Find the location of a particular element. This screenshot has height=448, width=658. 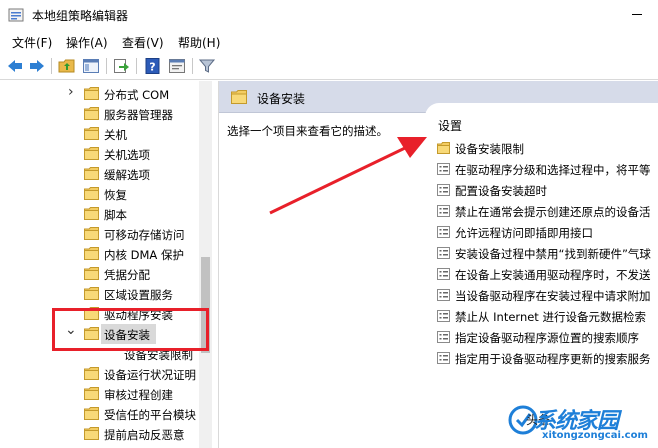

settings-item-label: 允许远程访问即插即用接口 is located at coordinates (524, 233).